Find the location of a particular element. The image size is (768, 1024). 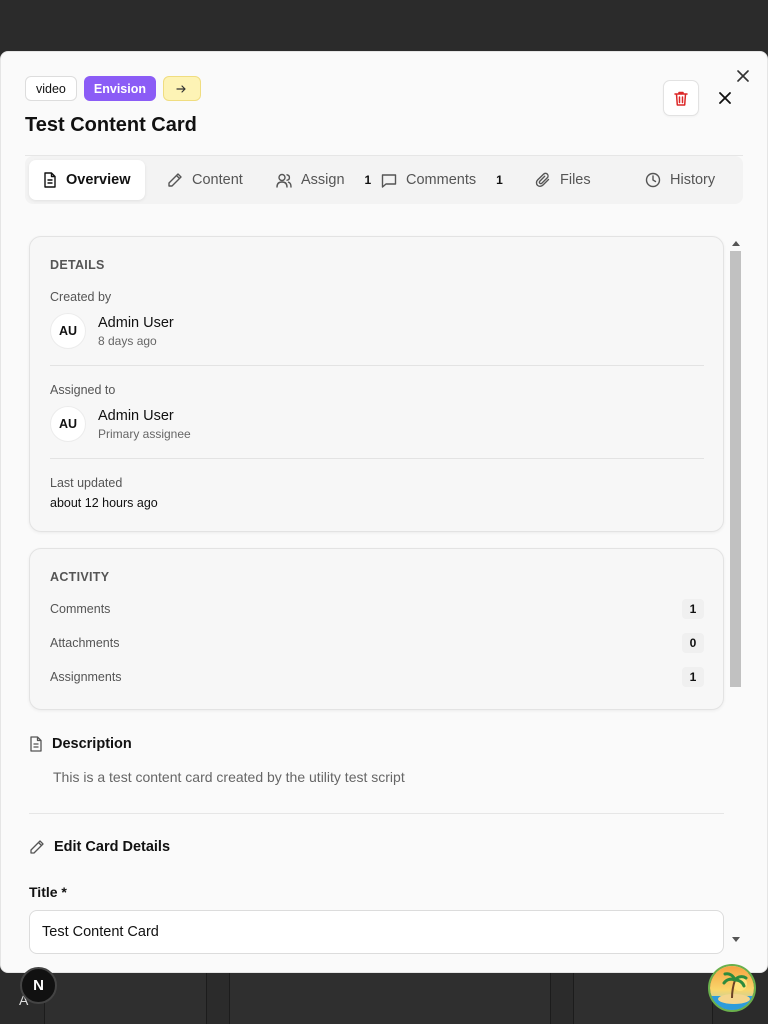

scroll-up-arrow-icon is located at coordinates (736, 243).